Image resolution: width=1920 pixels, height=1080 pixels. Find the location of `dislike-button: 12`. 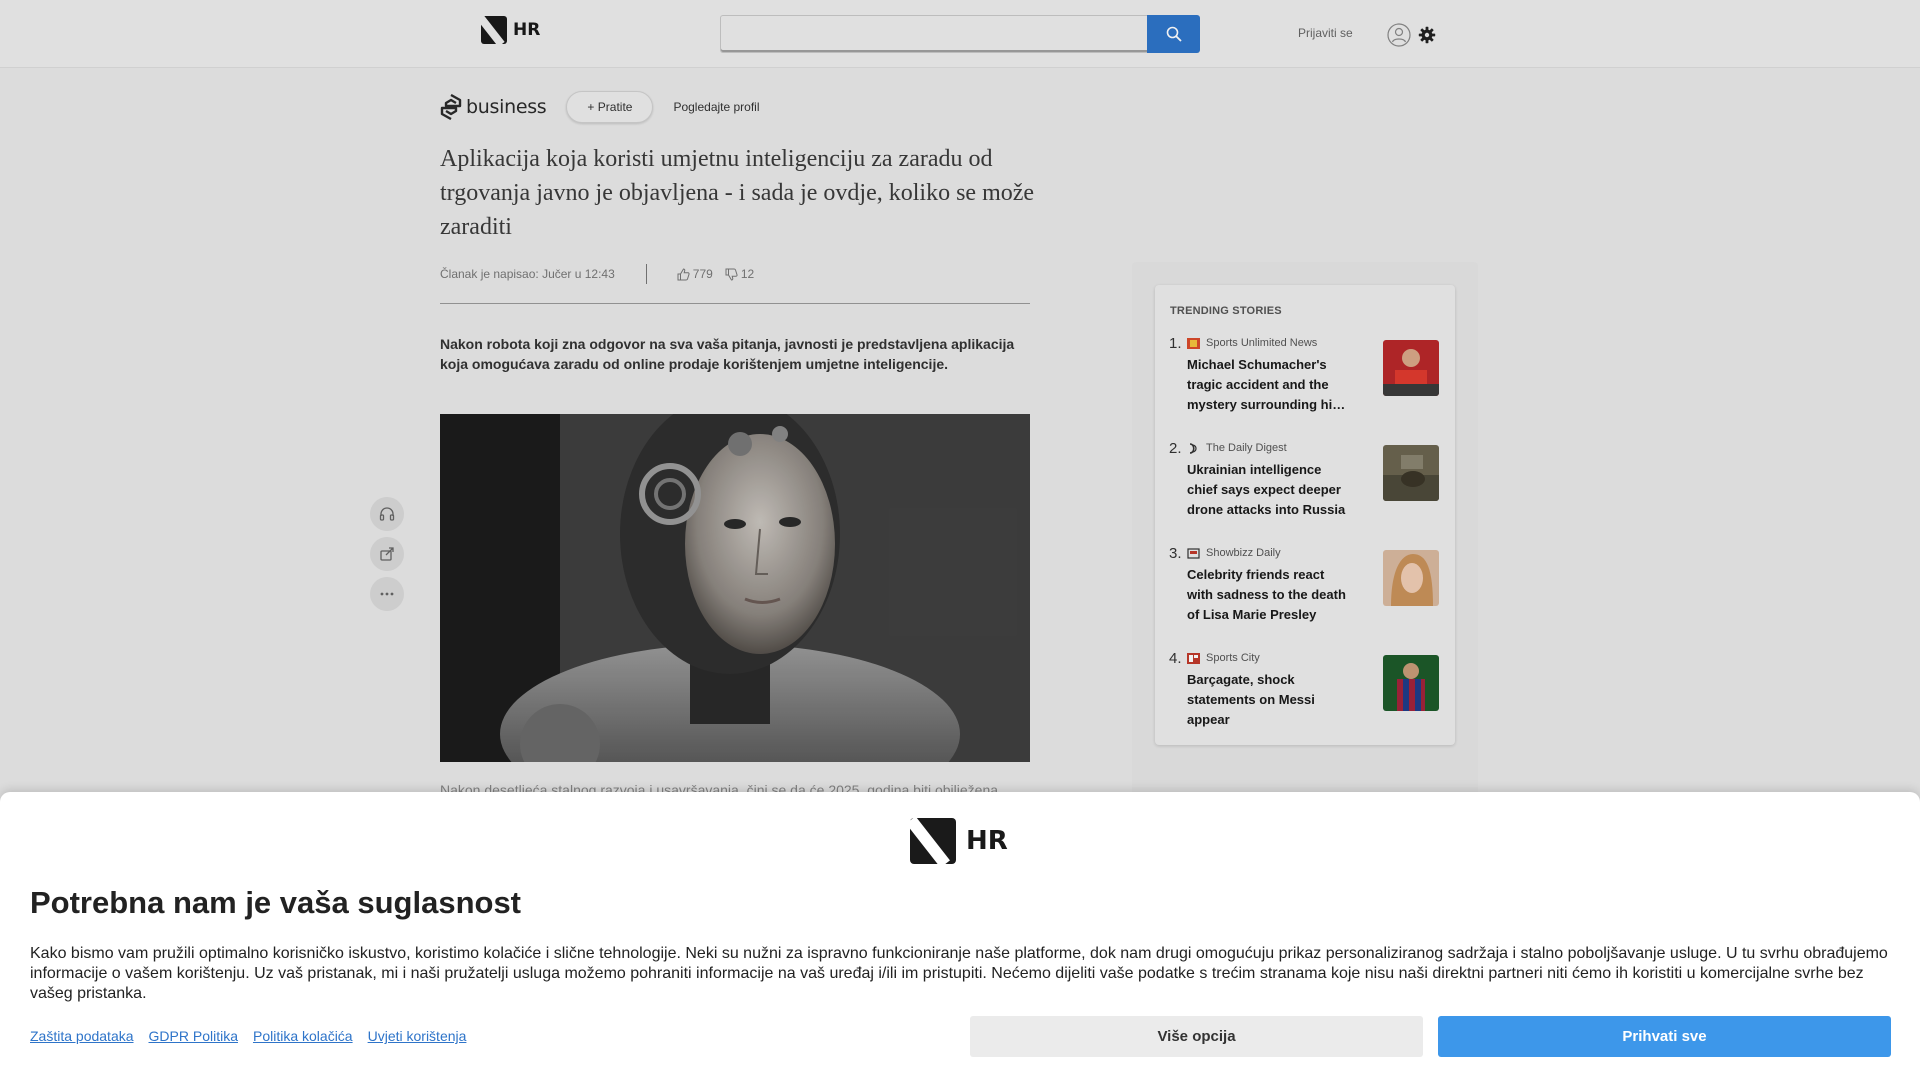

dislike-button: 12 is located at coordinates (739, 274).